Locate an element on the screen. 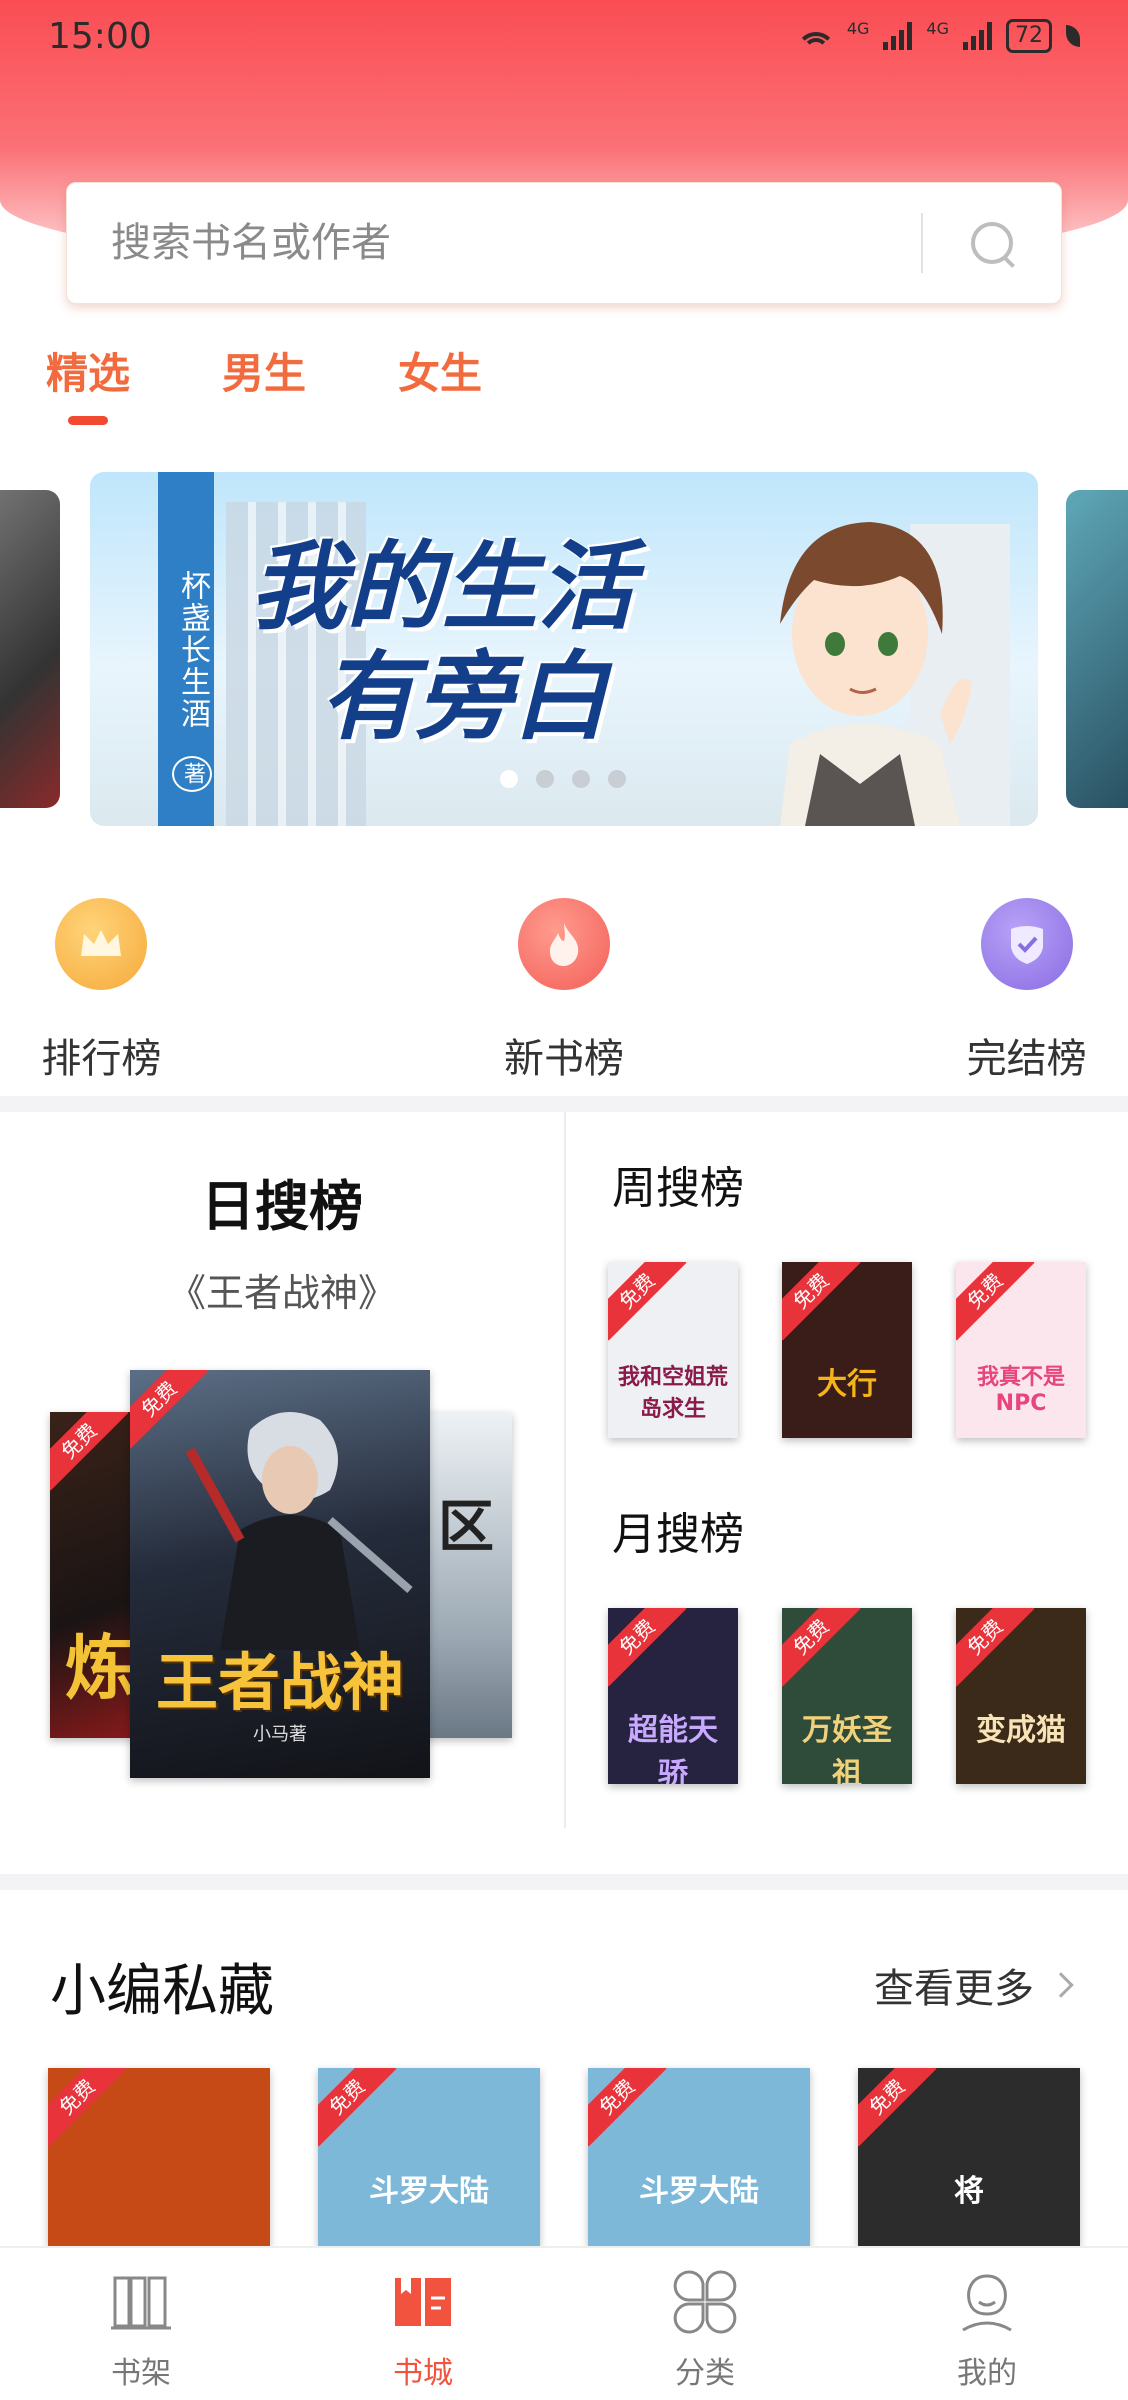 The width and height of the screenshot is (1128, 2400). banner-title-line2: 有旁白 is located at coordinates (464, 697).